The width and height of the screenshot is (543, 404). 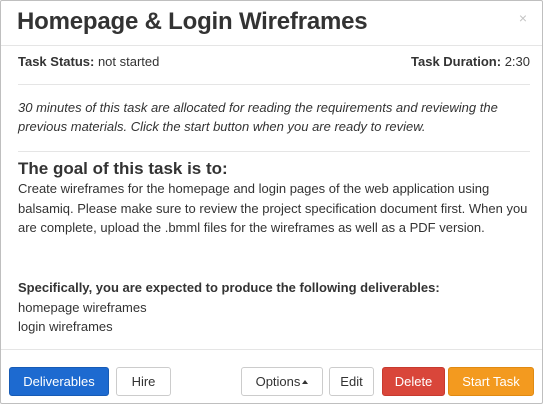 What do you see at coordinates (413, 381) in the screenshot?
I see `delete-button: Delete` at bounding box center [413, 381].